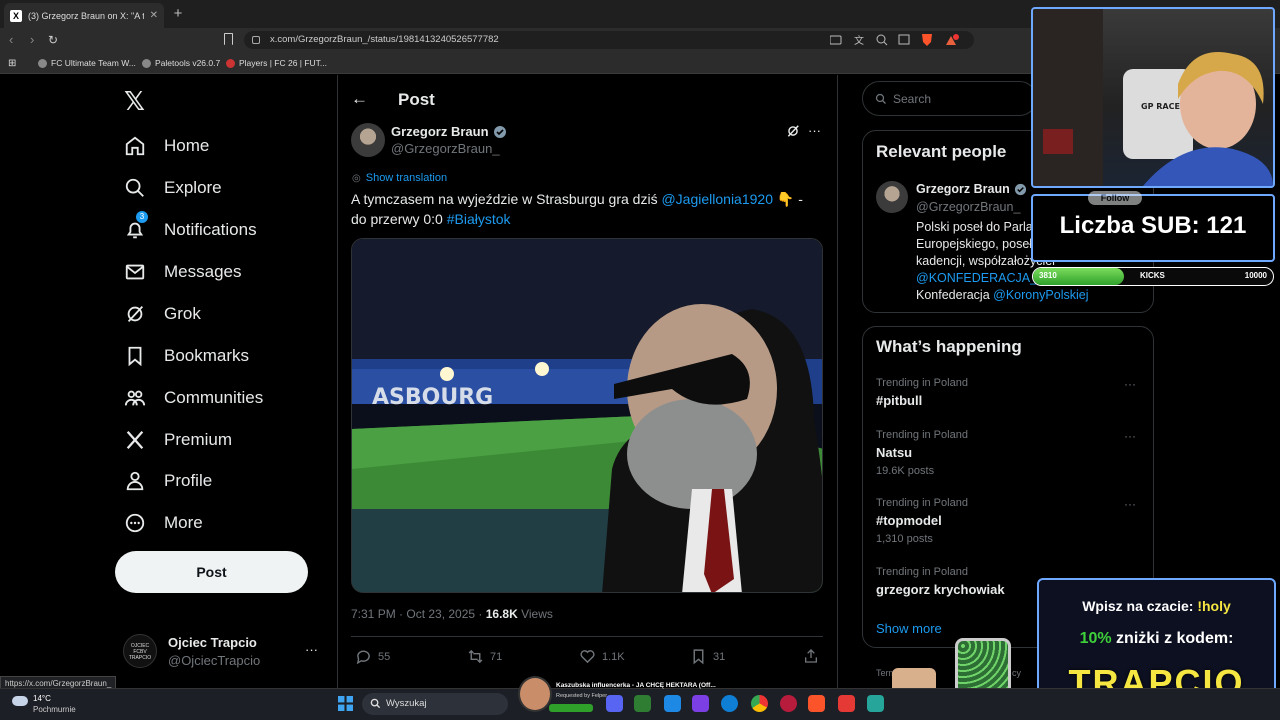  I want to click on hashtag-link: #Białystok, so click(479, 219).